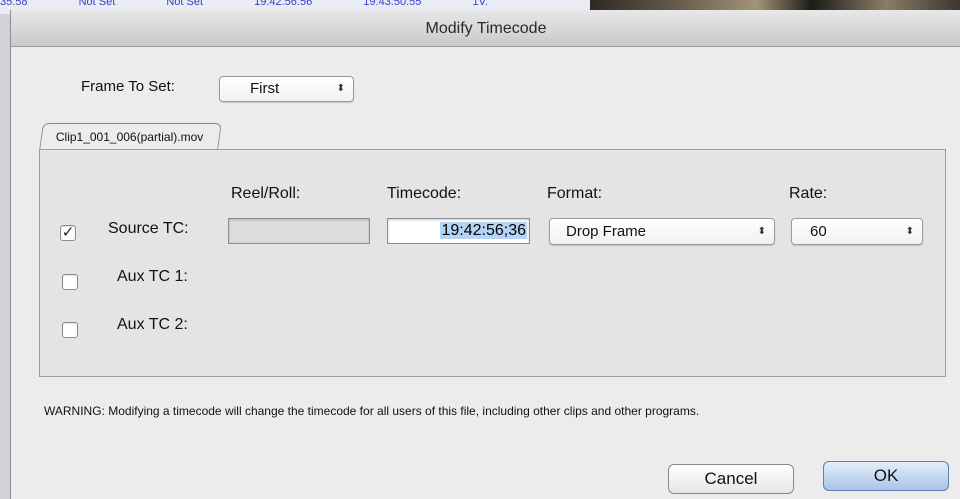  What do you see at coordinates (152, 324) in the screenshot?
I see `aux-tc-2-label: Aux TC 2:` at bounding box center [152, 324].